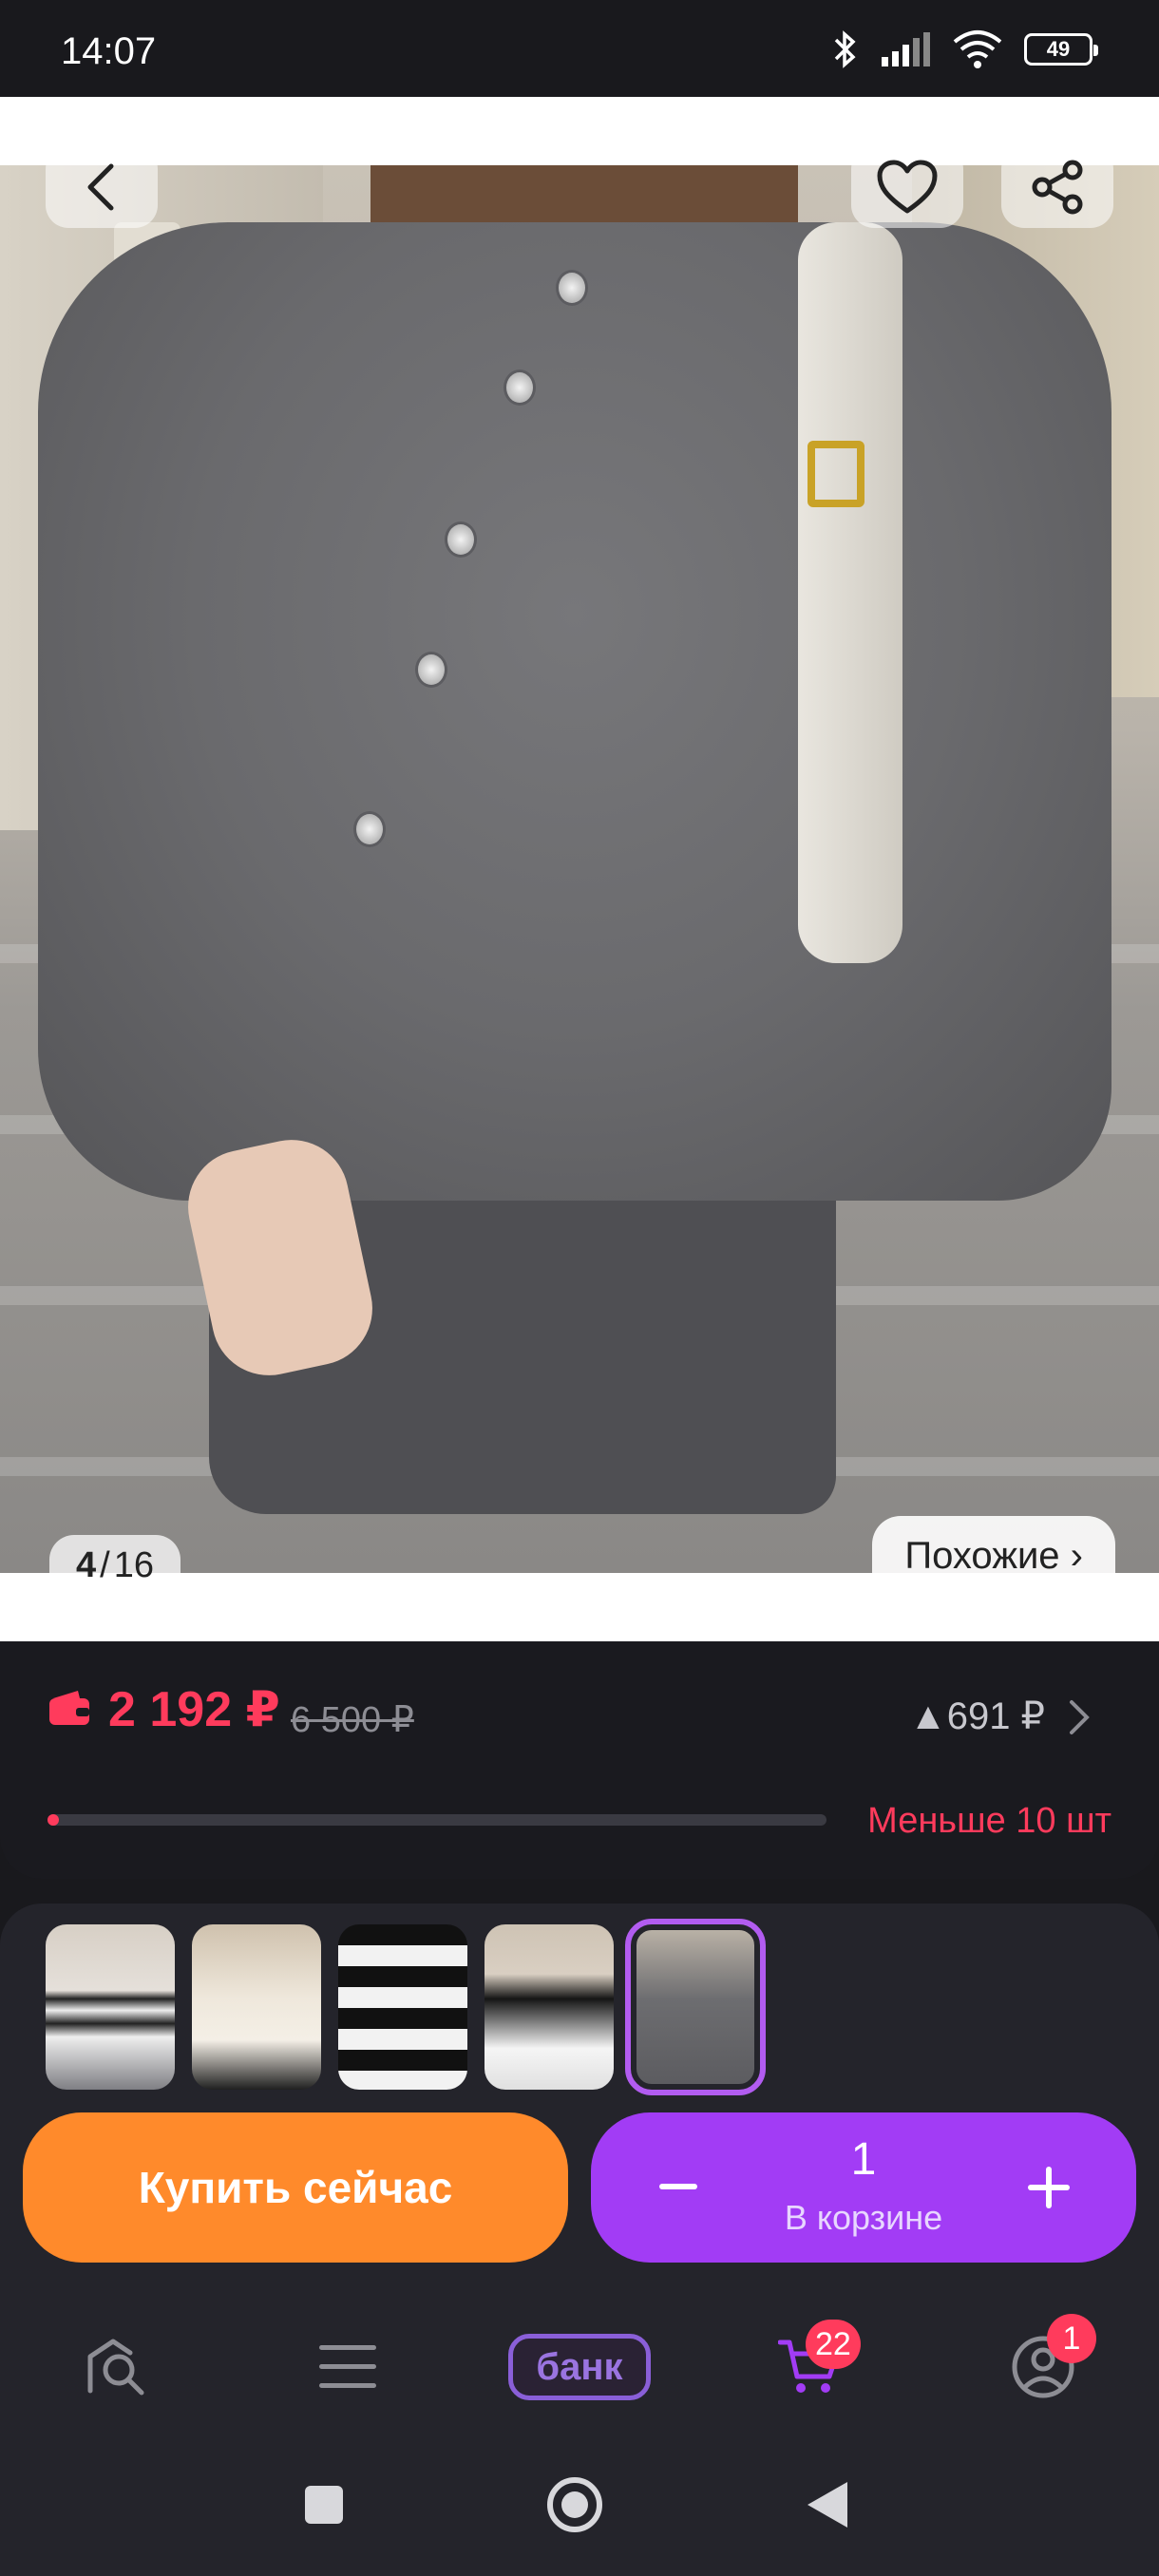 Image resolution: width=1159 pixels, height=2576 pixels. I want to click on home-button, so click(575, 2505).